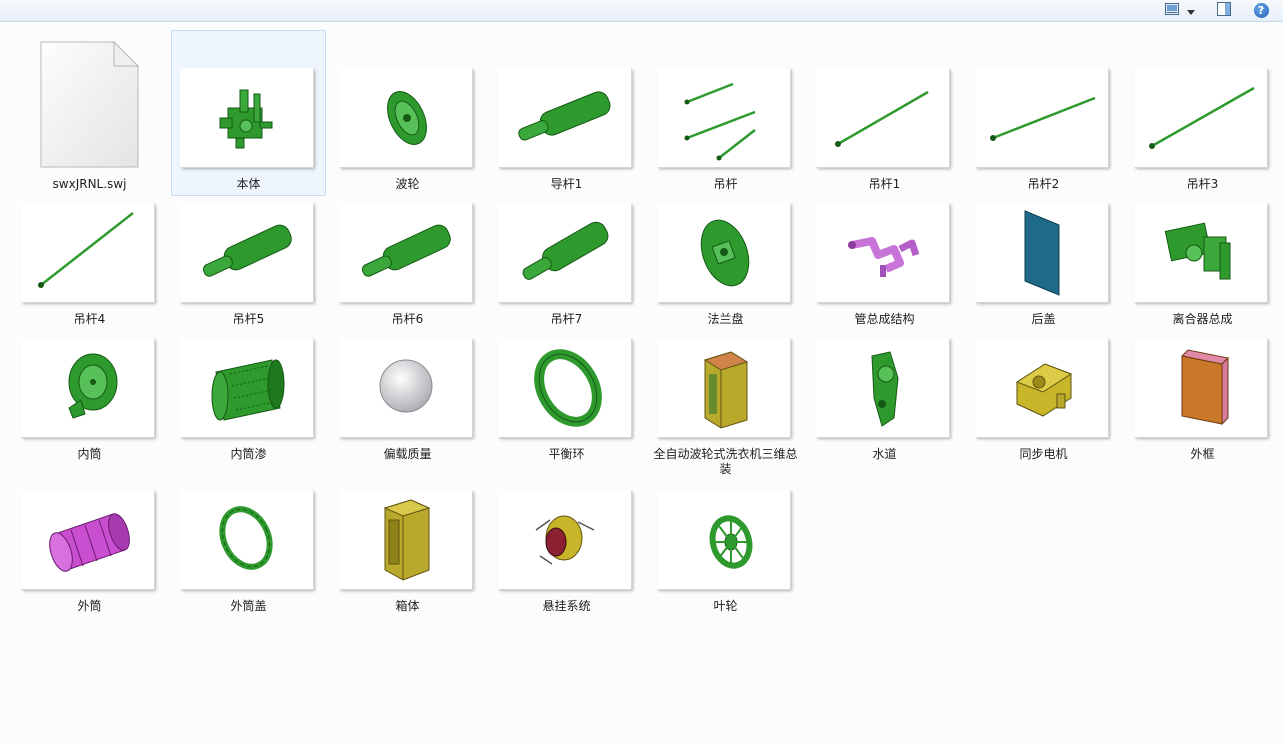  I want to click on file-label: 偏载质量, so click(407, 454).